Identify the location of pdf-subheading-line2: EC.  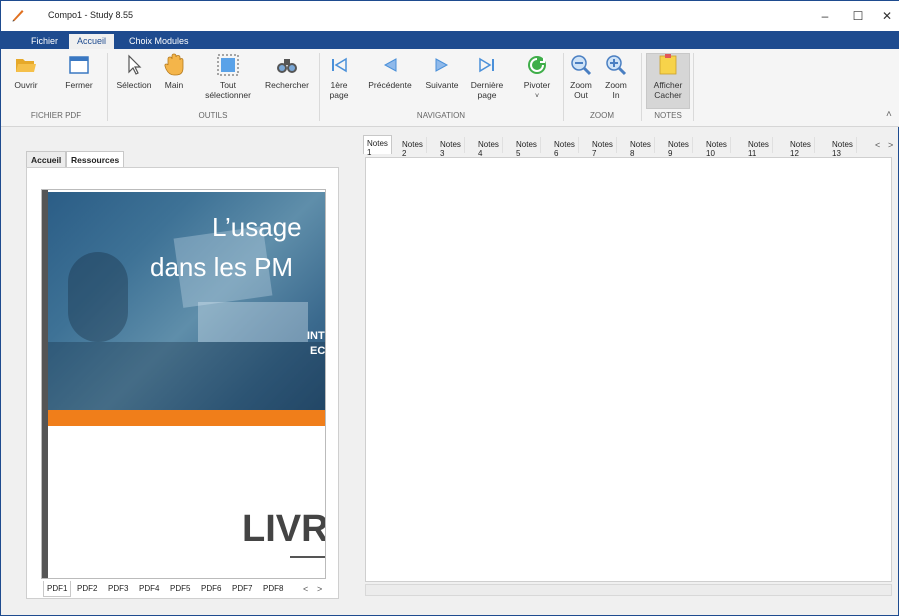
(318, 351).